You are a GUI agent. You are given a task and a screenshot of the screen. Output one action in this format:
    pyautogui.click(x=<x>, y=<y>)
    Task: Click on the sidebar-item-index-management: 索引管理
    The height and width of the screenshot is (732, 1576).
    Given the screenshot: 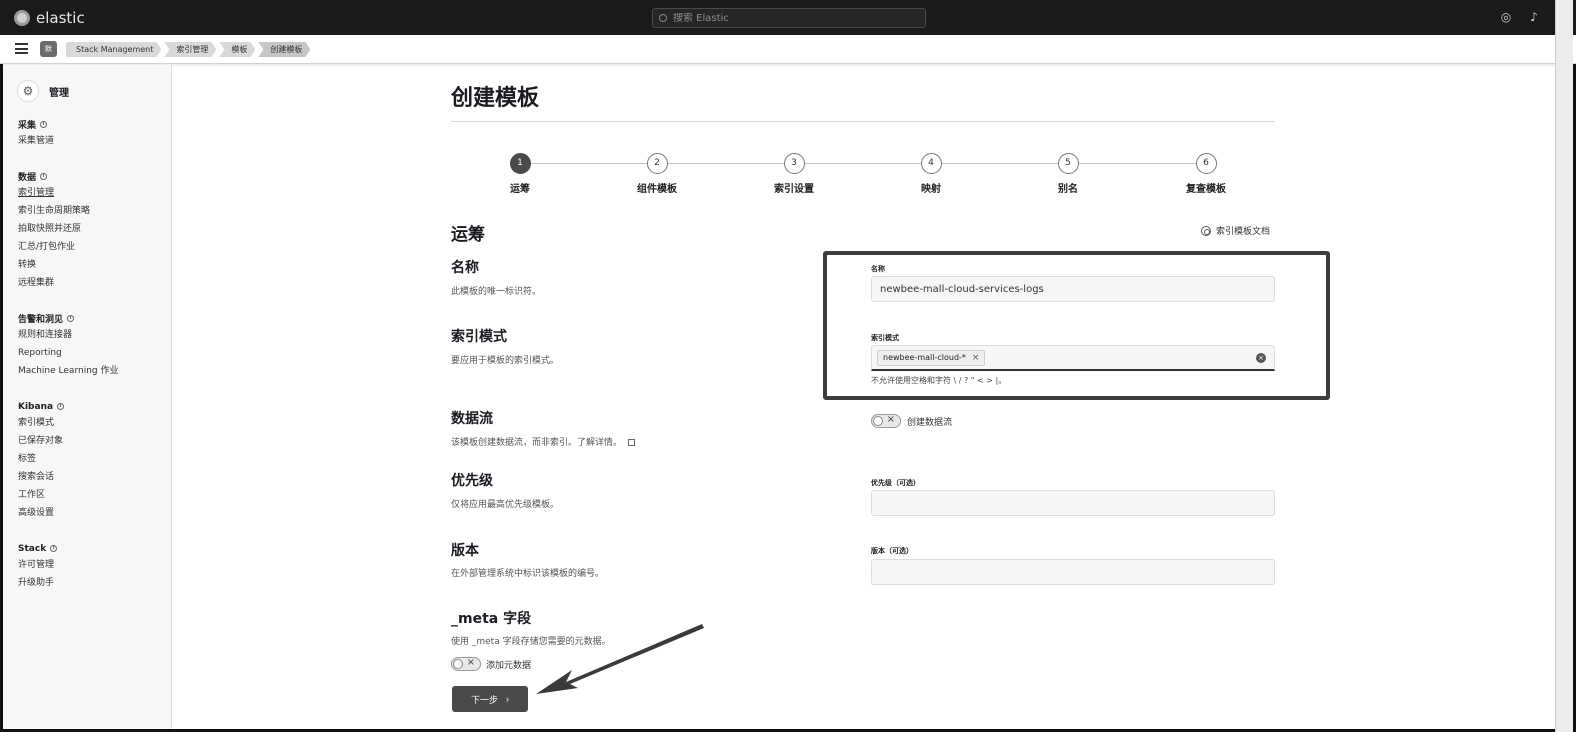 What is the action you would take?
    pyautogui.click(x=54, y=197)
    